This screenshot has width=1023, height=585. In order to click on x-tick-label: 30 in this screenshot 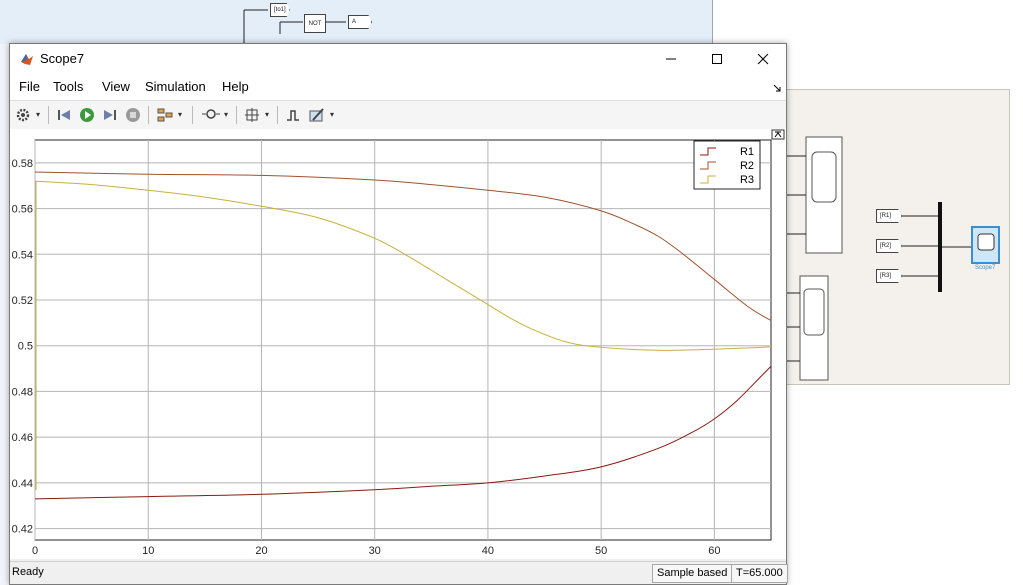, I will do `click(375, 551)`.